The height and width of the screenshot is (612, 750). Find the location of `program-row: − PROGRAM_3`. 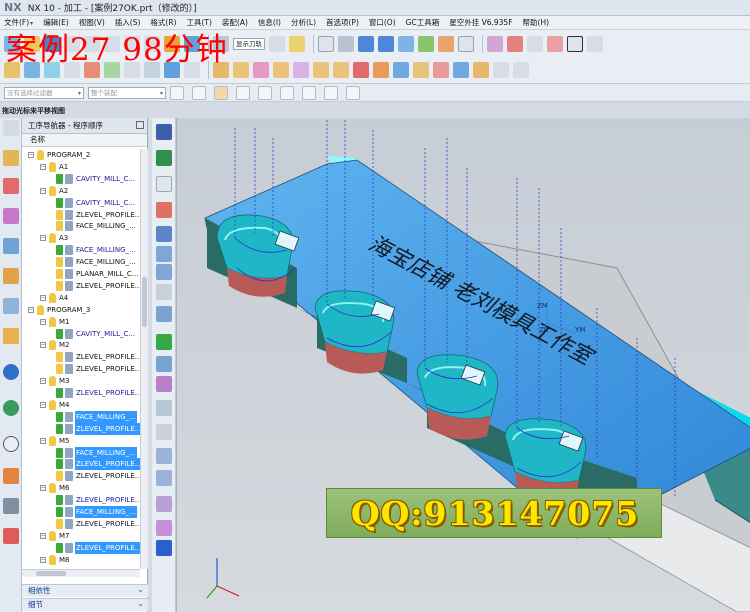

program-row: − PROGRAM_3 is located at coordinates (81, 310).